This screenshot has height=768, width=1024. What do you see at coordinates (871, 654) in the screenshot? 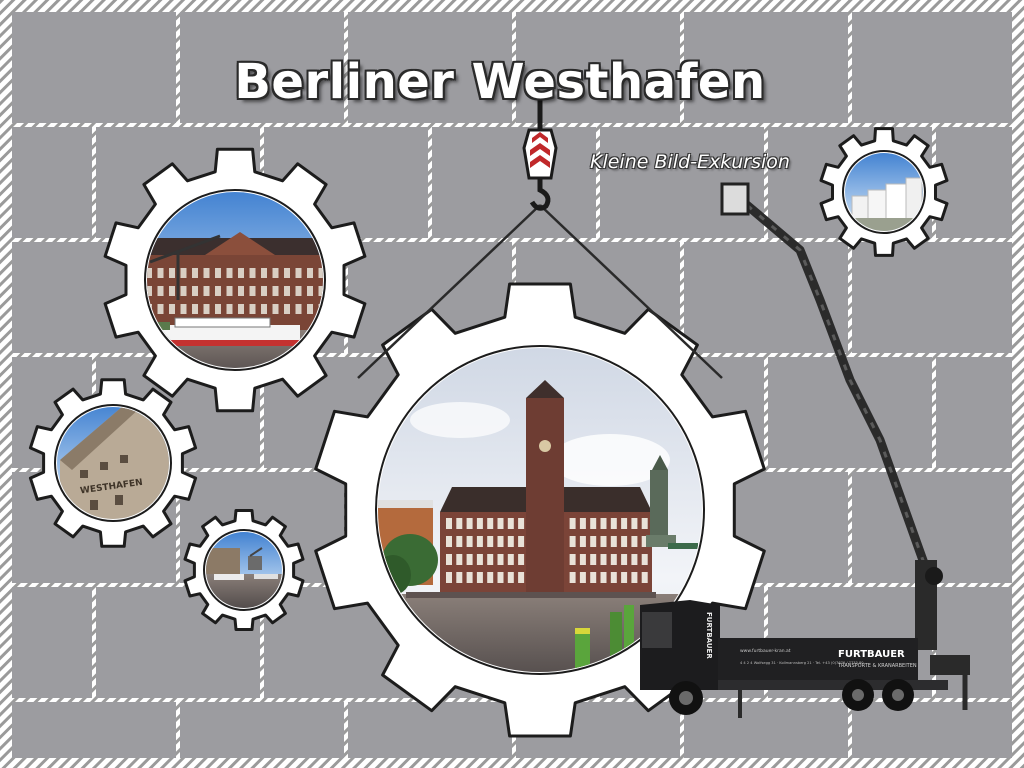
I see `truck-brand: FURTBAUER` at bounding box center [871, 654].